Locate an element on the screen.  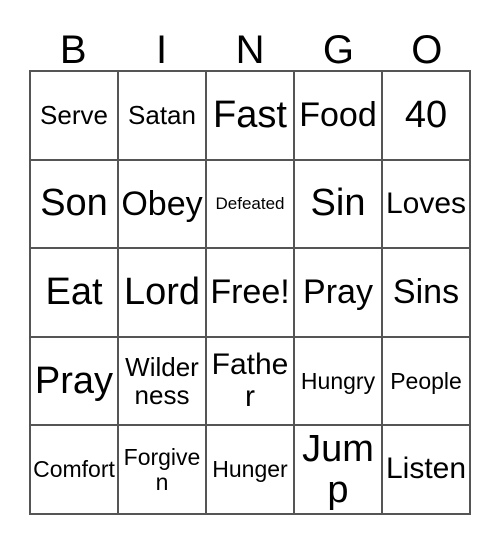
bingo-header-letter-o: O is located at coordinates (427, 50).